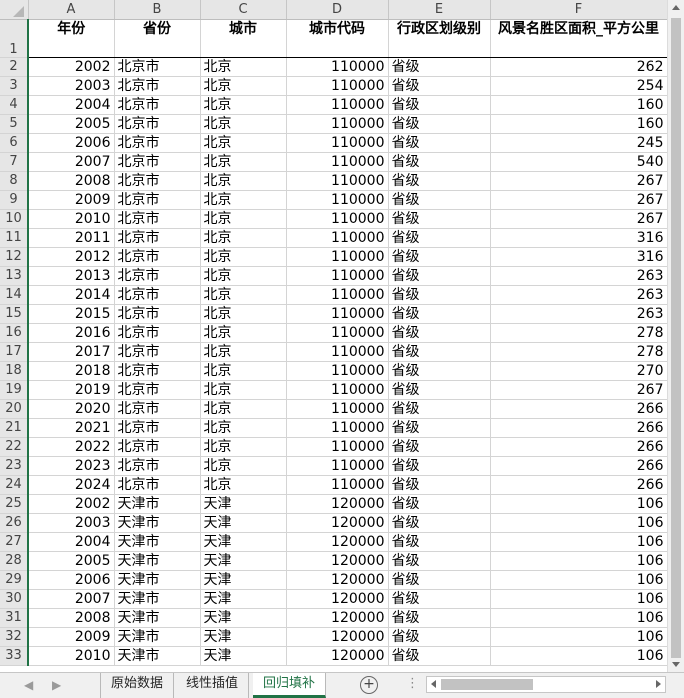 This screenshot has height=698, width=684. I want to click on row-number: 31, so click(14, 618).